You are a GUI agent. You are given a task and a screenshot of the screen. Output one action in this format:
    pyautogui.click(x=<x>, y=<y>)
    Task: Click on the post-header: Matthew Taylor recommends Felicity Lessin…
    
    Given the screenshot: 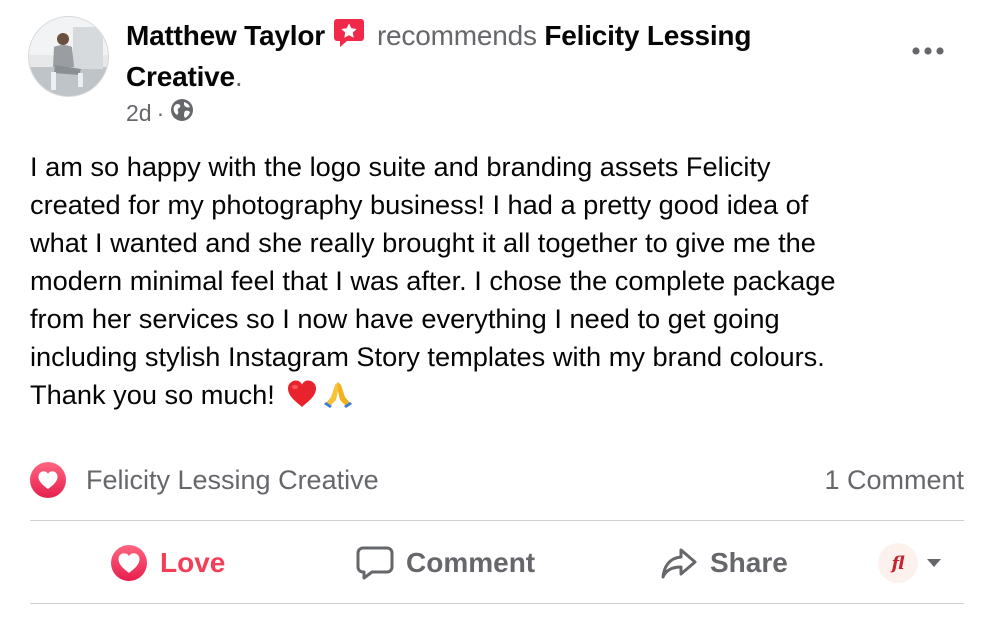 What is the action you would take?
    pyautogui.click(x=486, y=56)
    